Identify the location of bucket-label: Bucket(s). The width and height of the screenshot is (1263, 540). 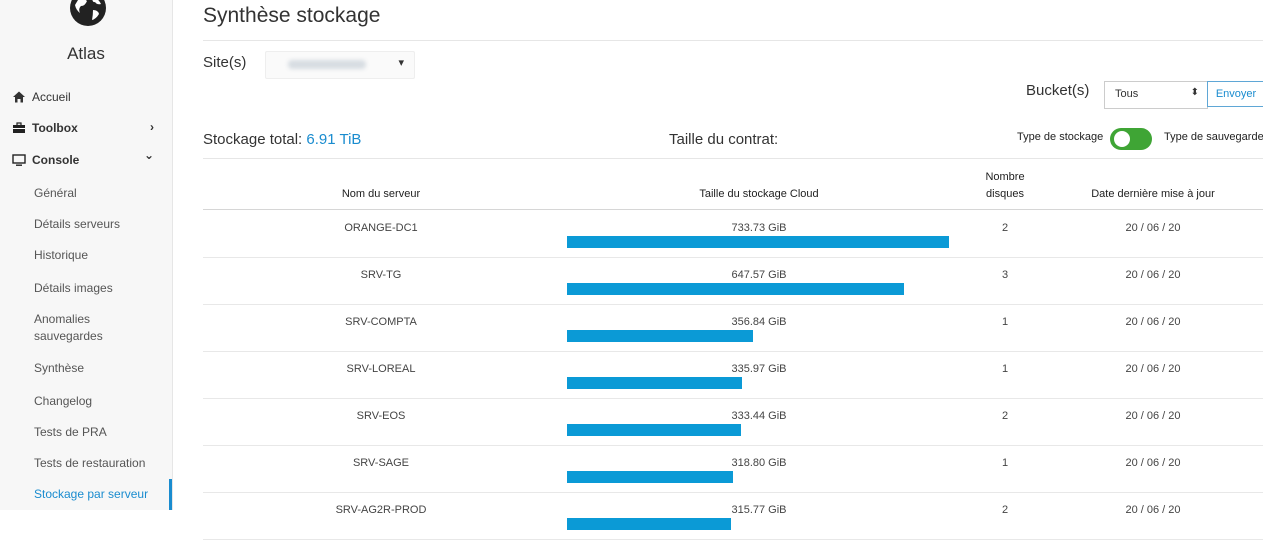
(1058, 90).